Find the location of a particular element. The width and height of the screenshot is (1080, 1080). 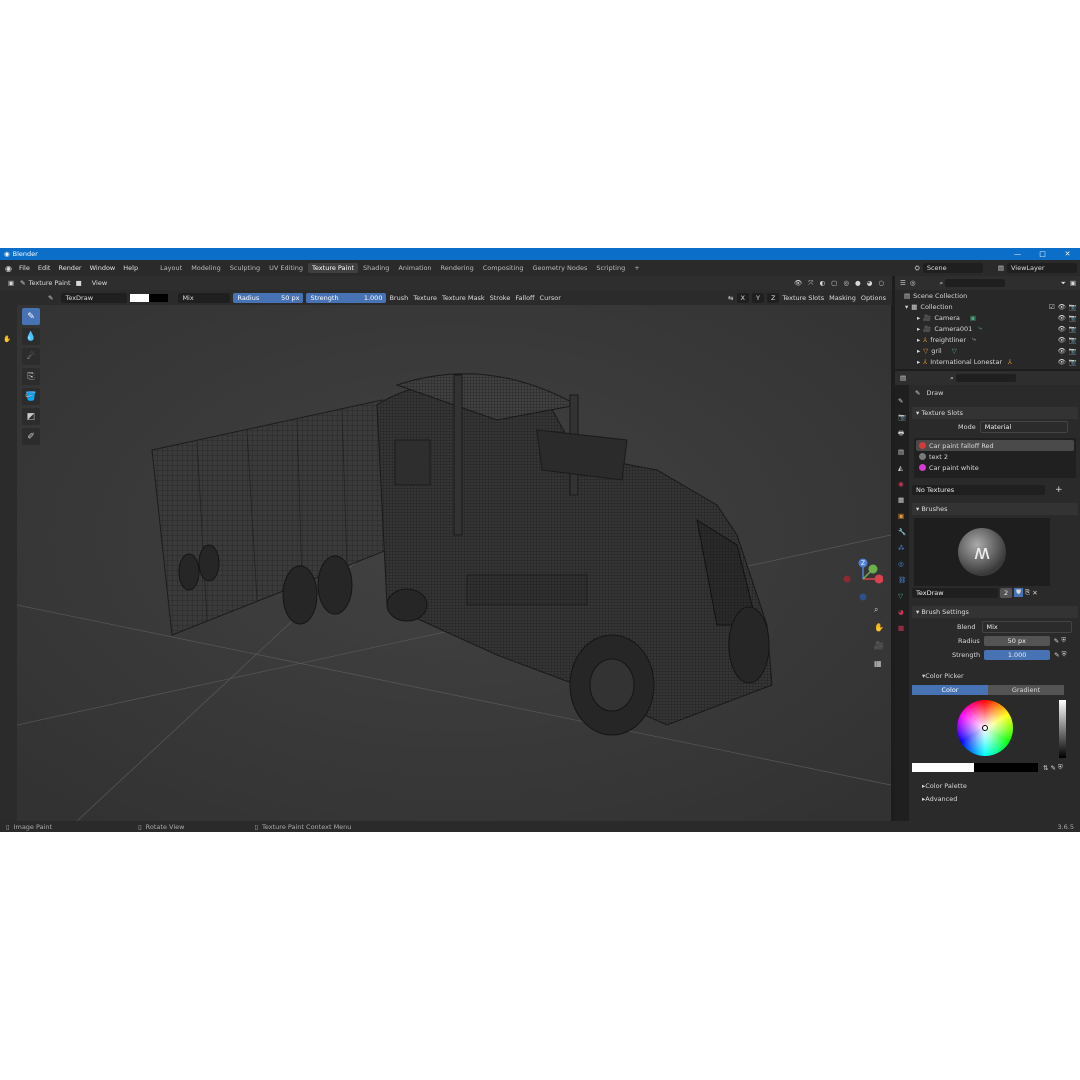

texture-slots-menu: Texture Slots is located at coordinates (803, 298).